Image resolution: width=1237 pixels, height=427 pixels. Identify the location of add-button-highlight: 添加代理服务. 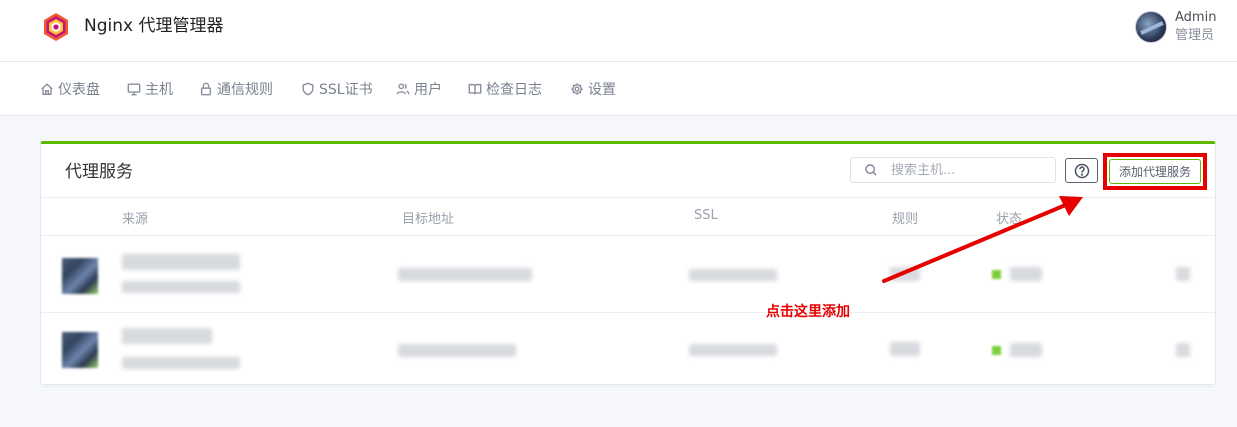
(1155, 171).